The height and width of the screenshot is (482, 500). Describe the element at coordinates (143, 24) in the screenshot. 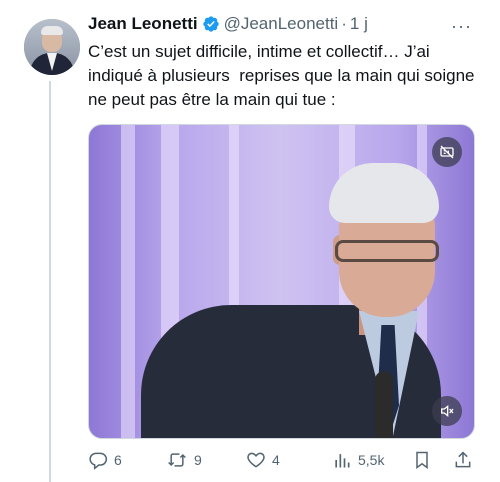

I see `author-name: Jean Leonetti` at that location.